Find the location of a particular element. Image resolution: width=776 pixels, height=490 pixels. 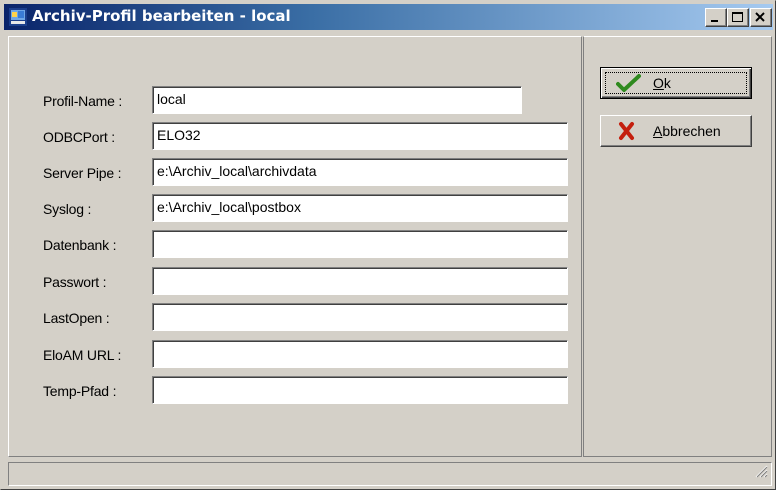

close-icon is located at coordinates (760, 17).